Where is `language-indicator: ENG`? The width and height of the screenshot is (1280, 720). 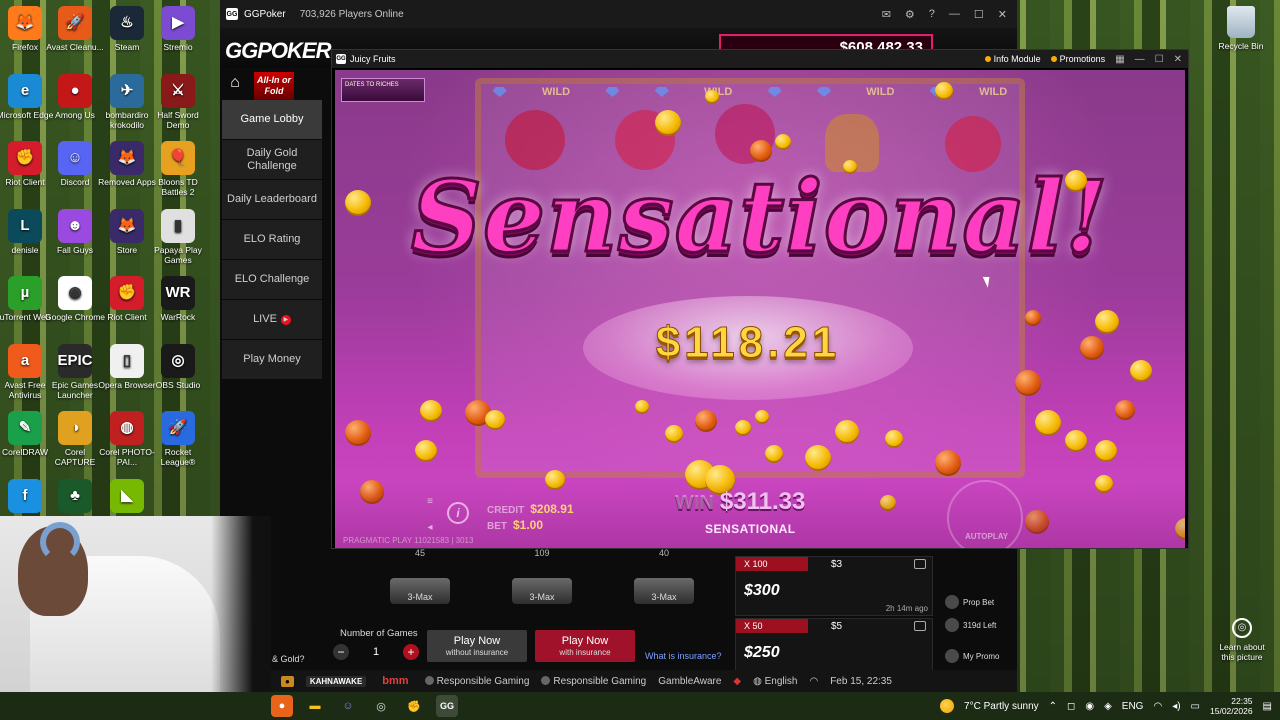
language-indicator: ENG is located at coordinates (1133, 706).